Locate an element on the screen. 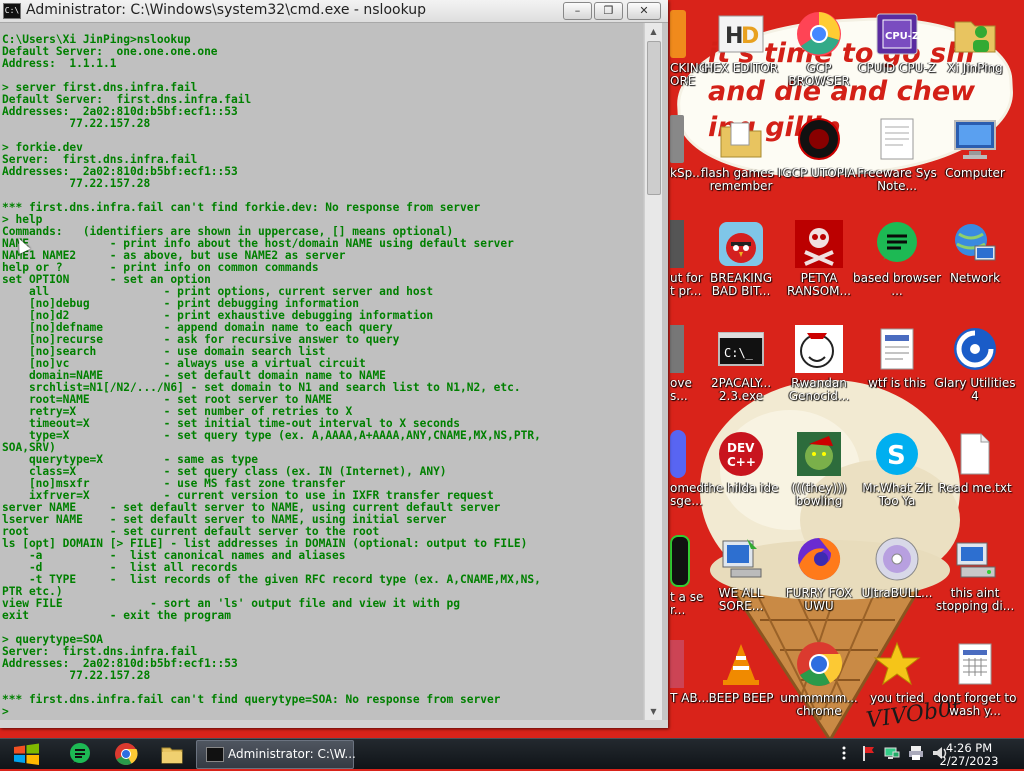 The width and height of the screenshot is (1024, 771). desktop-icon-mr-what: S Mr.What Zit Too Ya is located at coordinates (897, 470).